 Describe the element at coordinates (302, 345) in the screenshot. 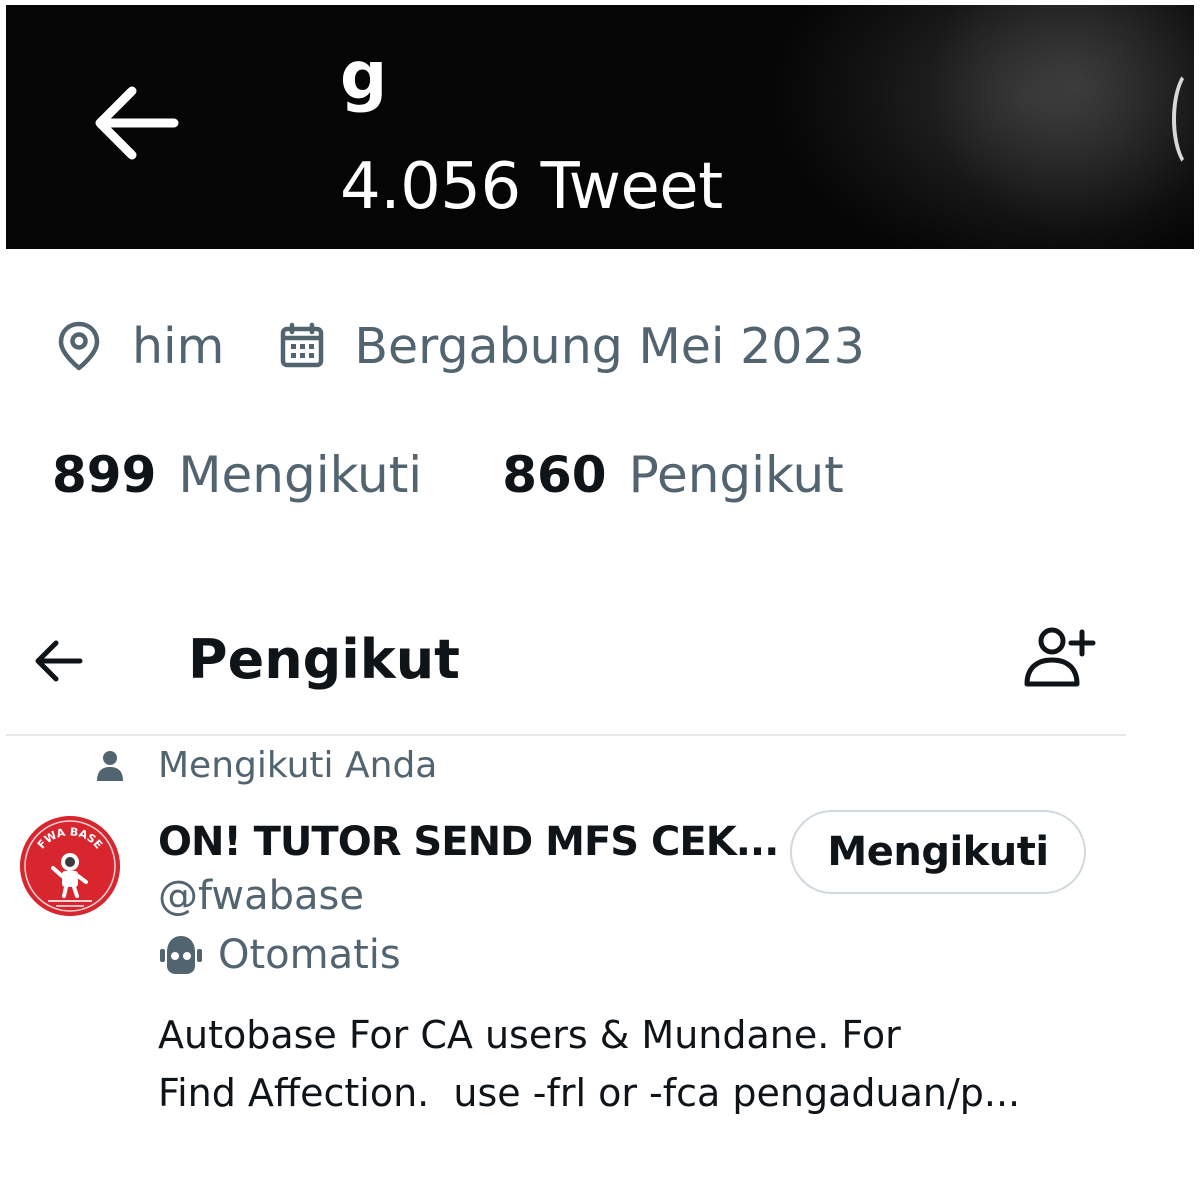

I see `calendar-icon` at that location.